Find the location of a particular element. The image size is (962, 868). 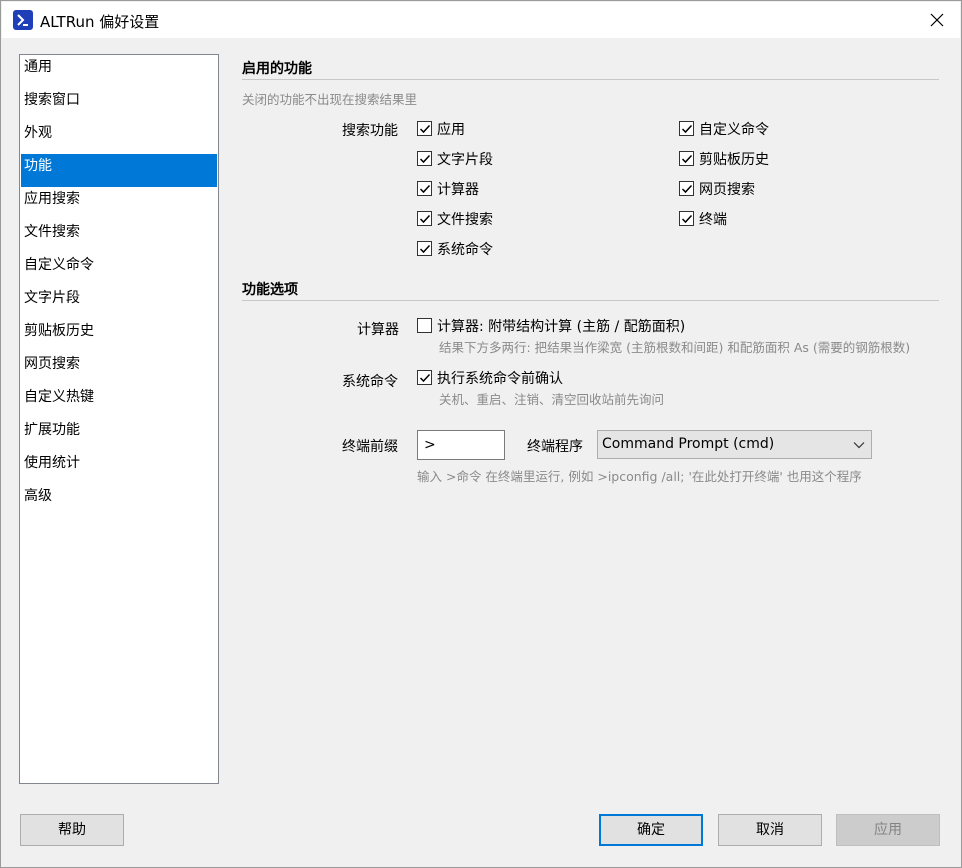

nav-item-file-search: 文件搜索 is located at coordinates (119, 236).